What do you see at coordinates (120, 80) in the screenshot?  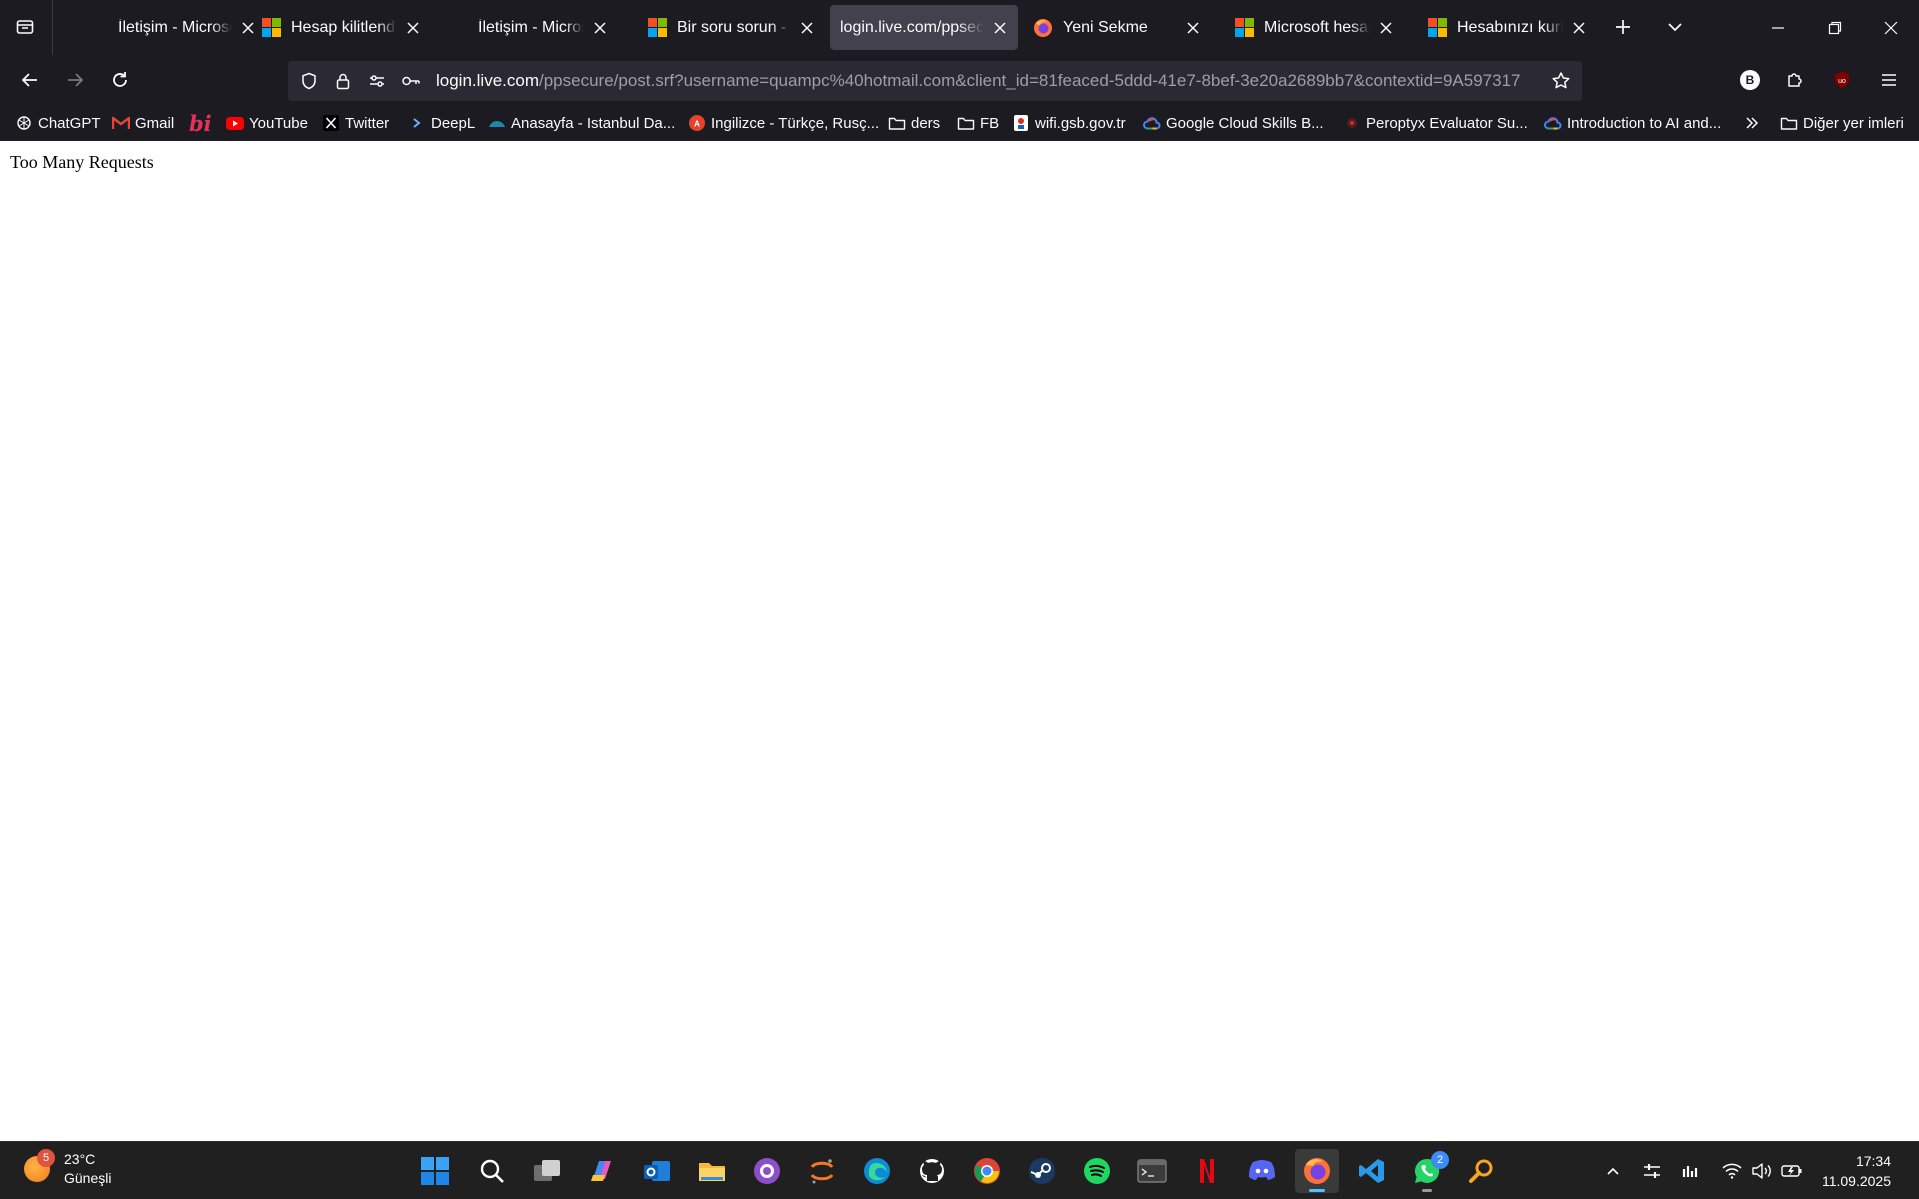 I see `reload-icon` at bounding box center [120, 80].